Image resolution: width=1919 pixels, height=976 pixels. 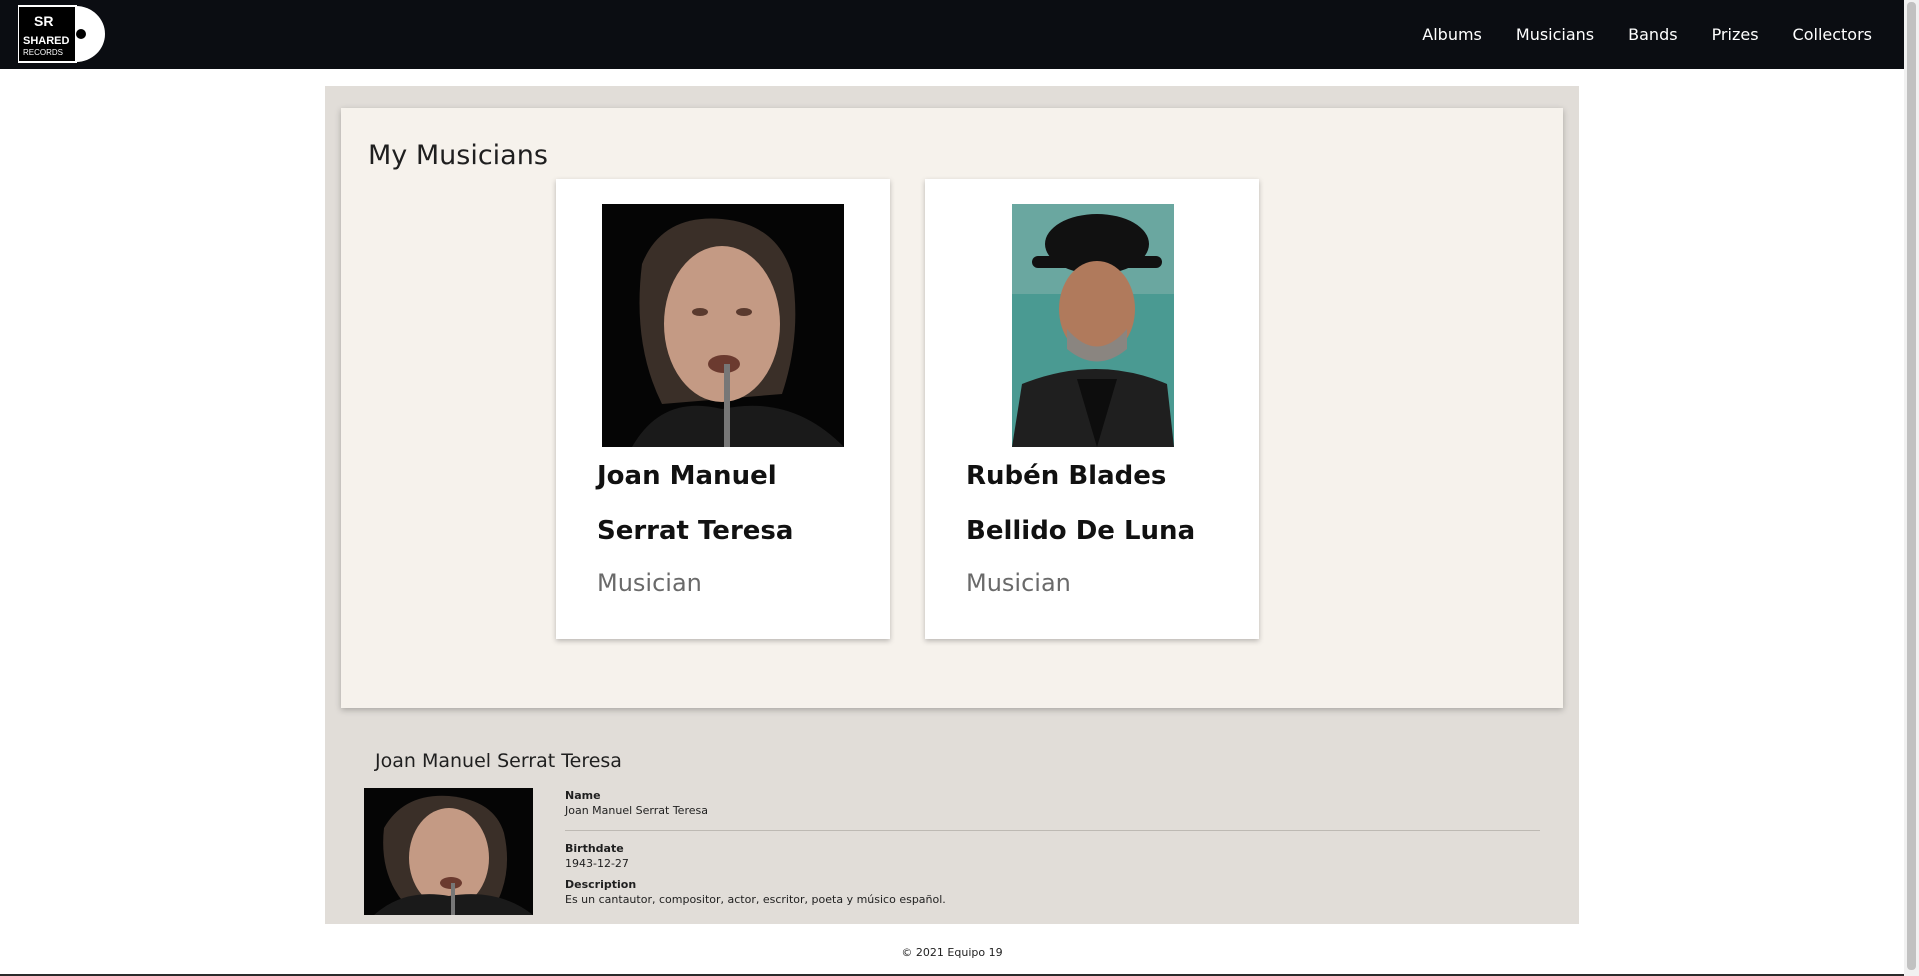 I want to click on musician-card: Joan Manuel Serrat Teresa Musician, so click(x=723, y=409).